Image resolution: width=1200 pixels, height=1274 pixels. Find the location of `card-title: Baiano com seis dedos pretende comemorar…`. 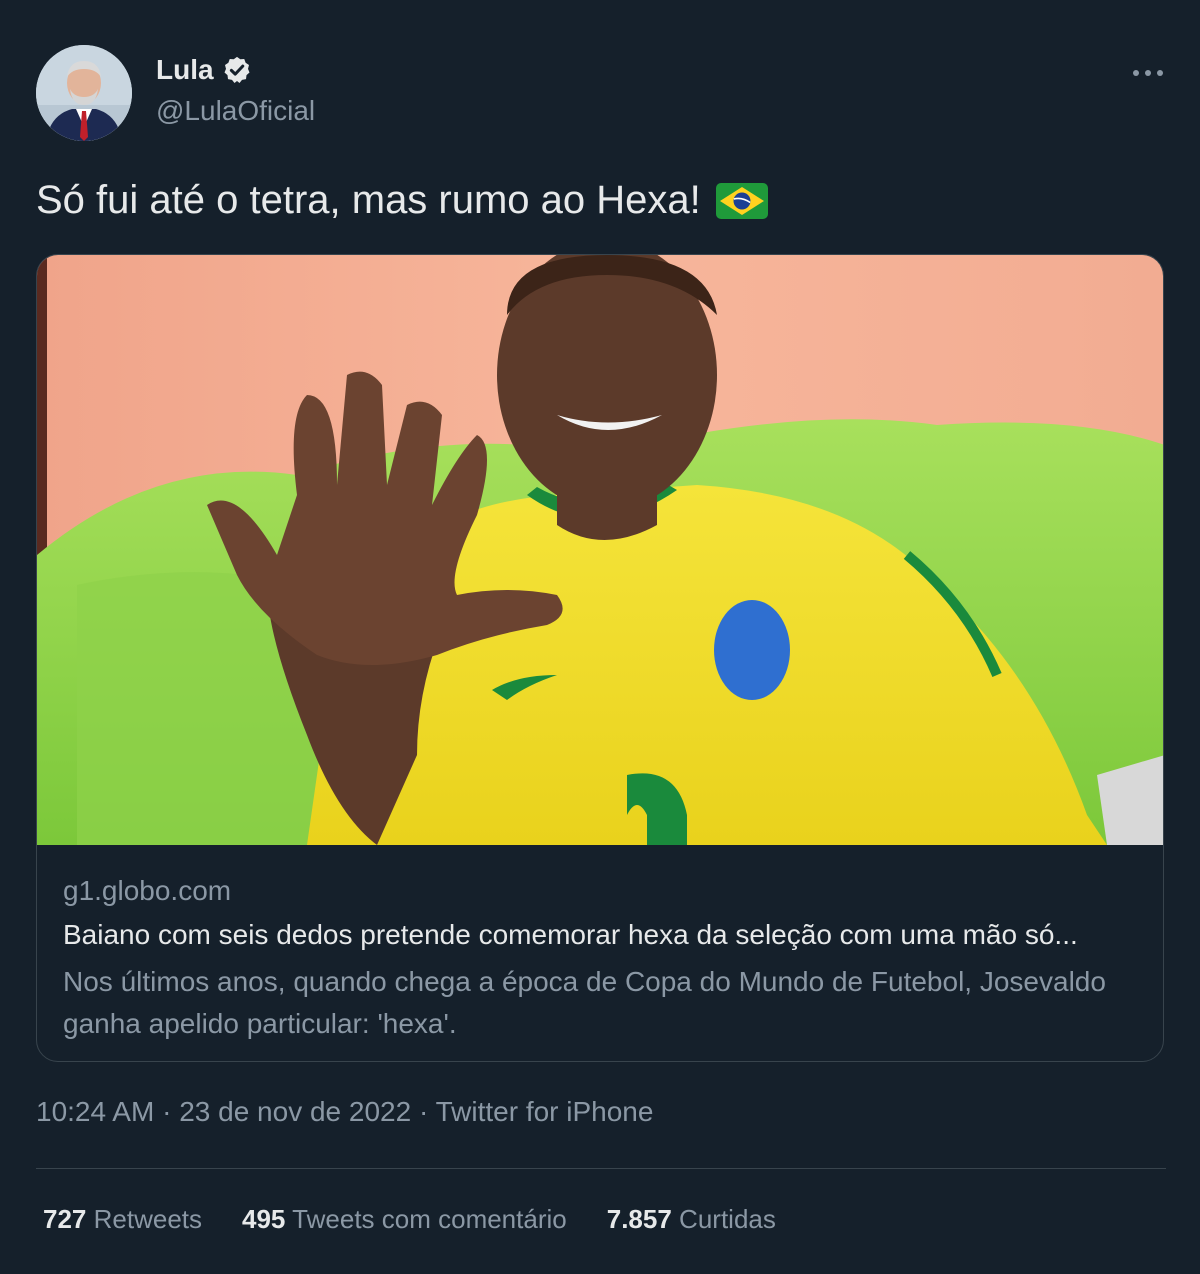

card-title: Baiano com seis dedos pretende comemorar… is located at coordinates (570, 934).